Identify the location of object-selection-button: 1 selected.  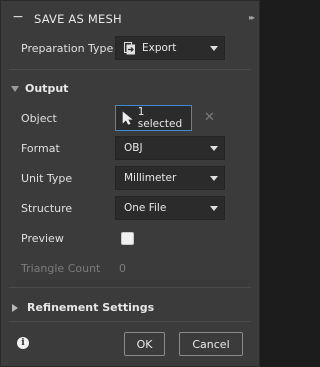
(153, 118).